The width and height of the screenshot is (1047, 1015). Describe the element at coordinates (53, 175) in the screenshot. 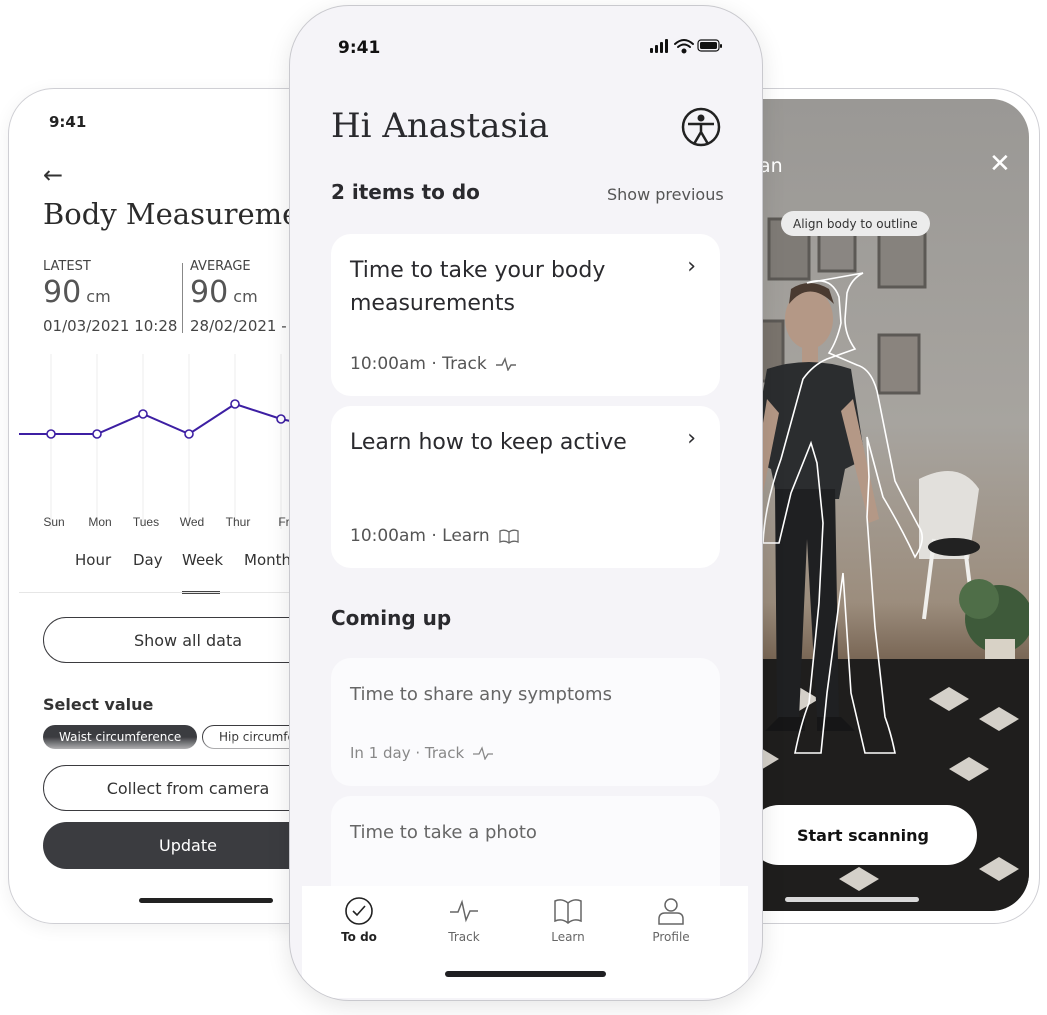

I see `back-arrow-icon: ←` at that location.